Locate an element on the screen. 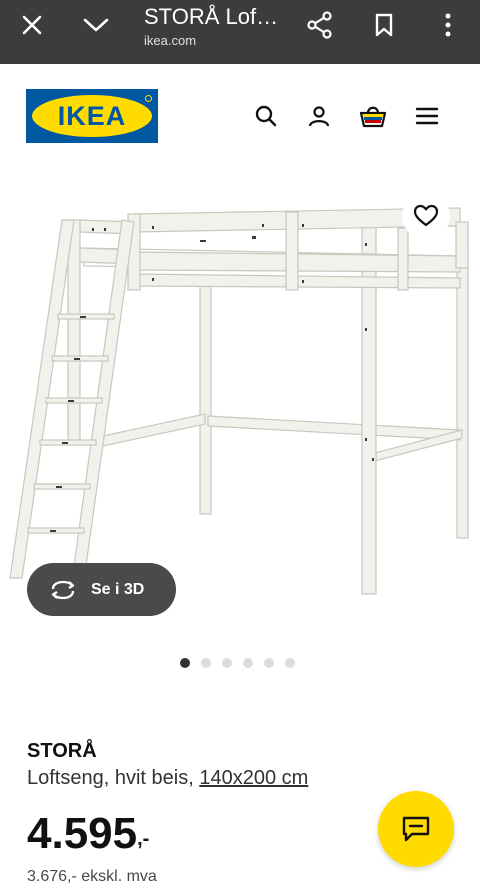 The image size is (480, 894). user-icon is located at coordinates (319, 116).